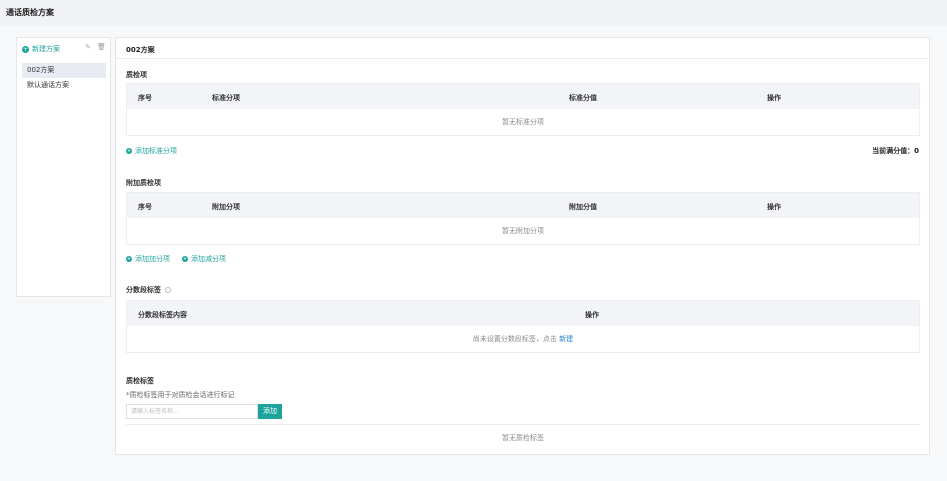 The height and width of the screenshot is (481, 947). I want to click on qc-empty: 暂无标准分项, so click(523, 122).